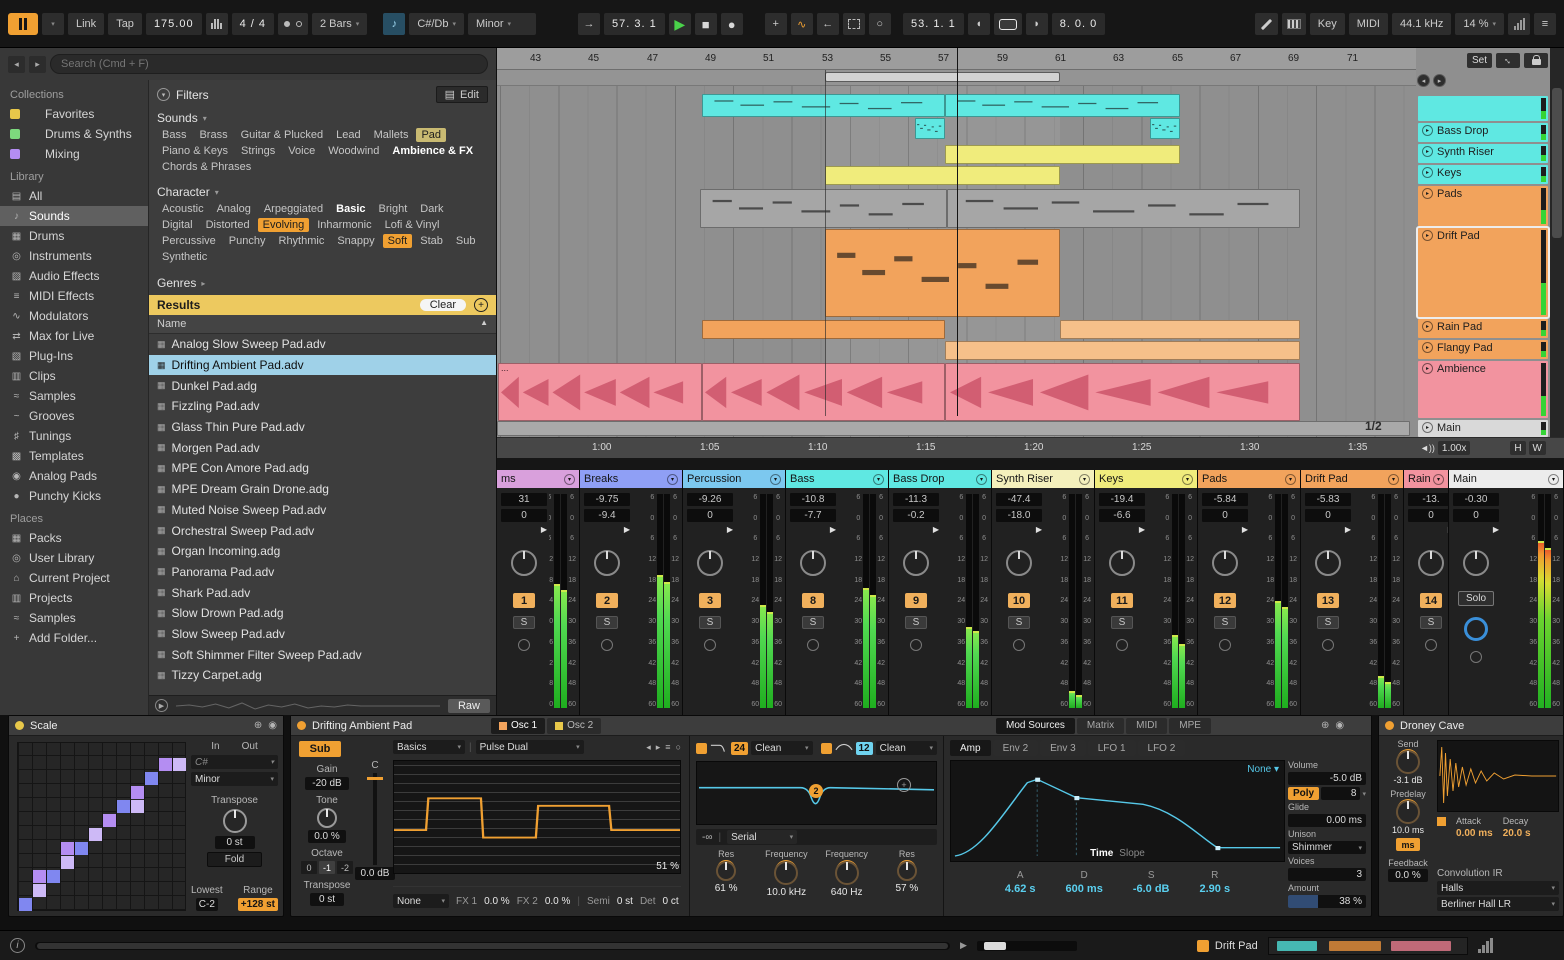 The height and width of the screenshot is (960, 1564). Describe the element at coordinates (322, 468) in the screenshot. I see `result-row: ▦ MPE Con Amore Pad.adg` at that location.